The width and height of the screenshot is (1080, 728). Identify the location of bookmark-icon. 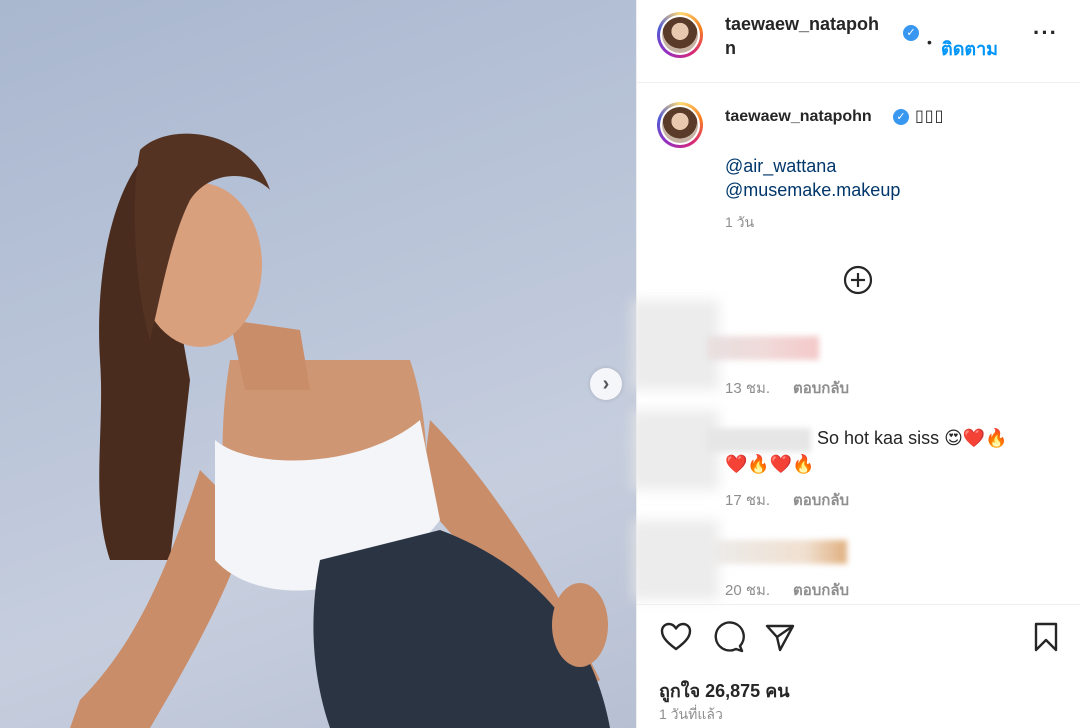
(1046, 637).